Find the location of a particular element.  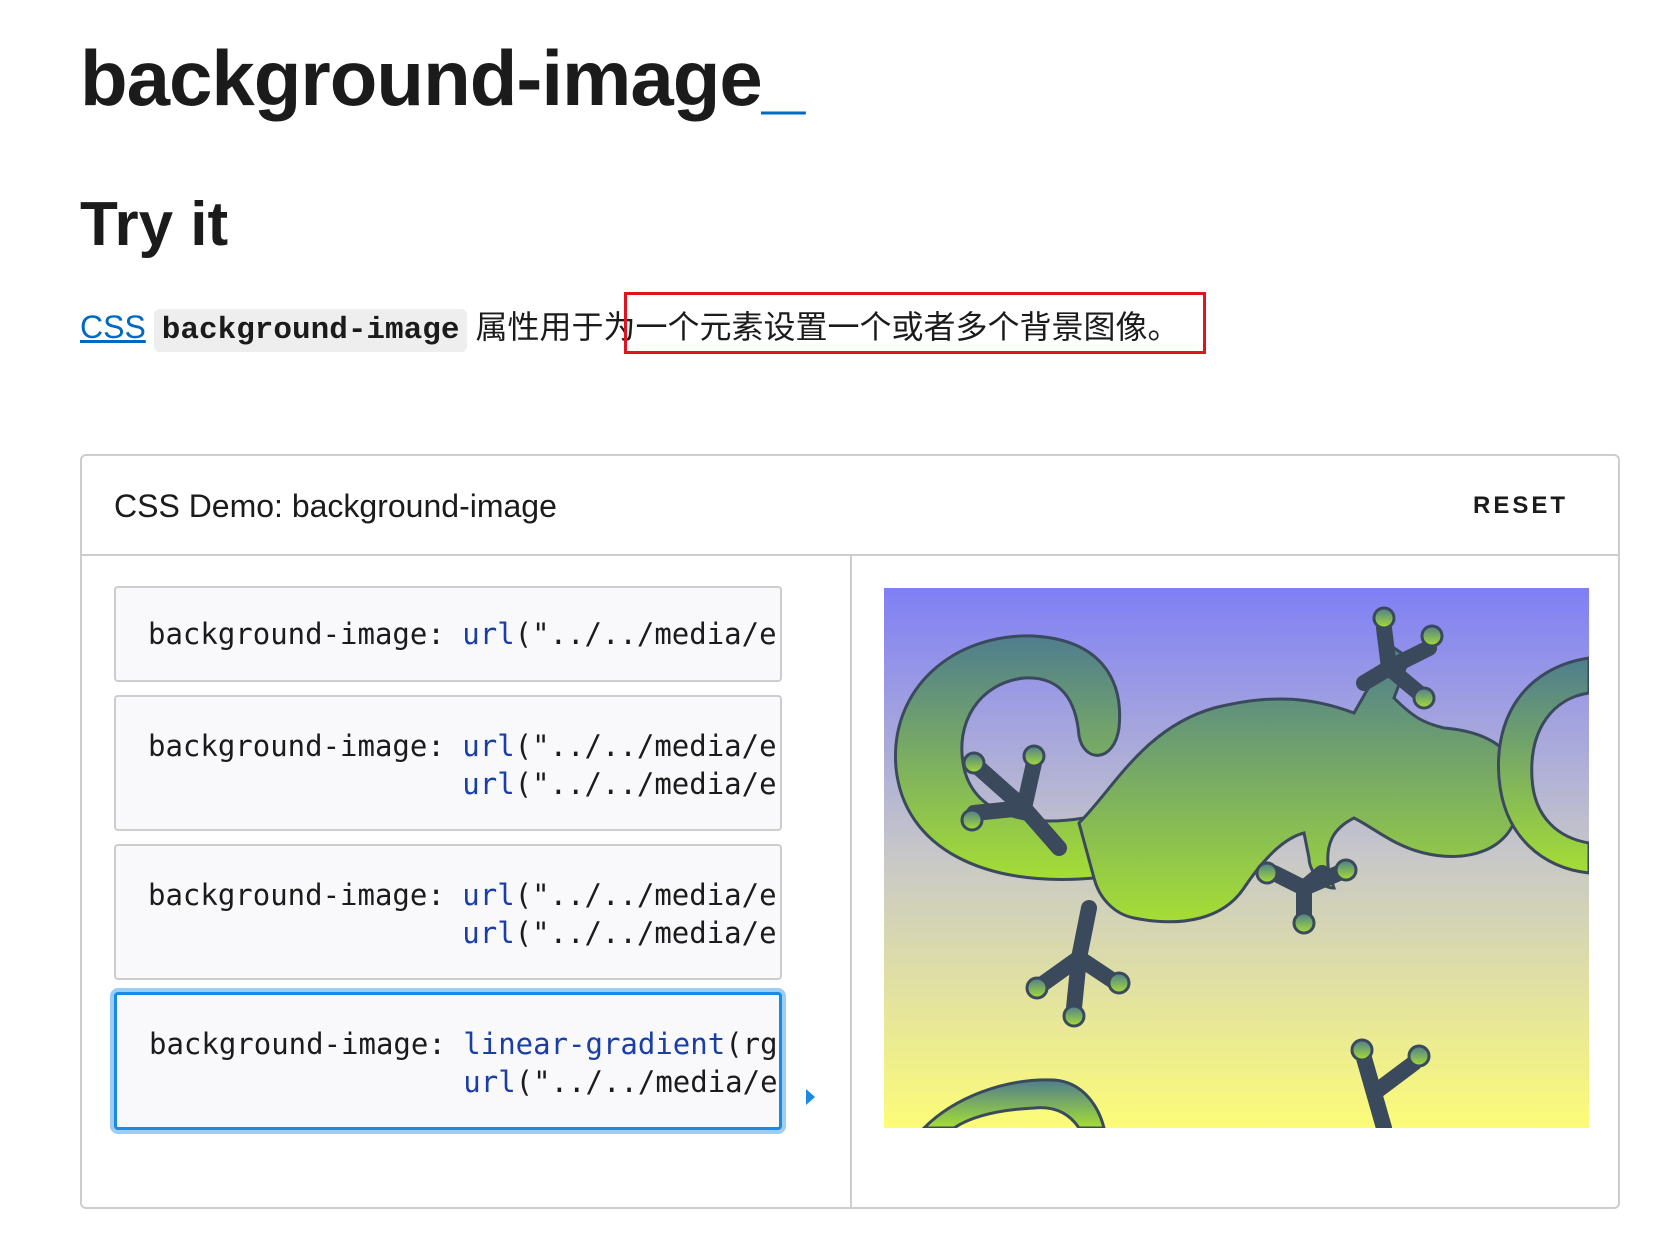

example-choice: background-image: url("../../media/e is located at coordinates (448, 634).